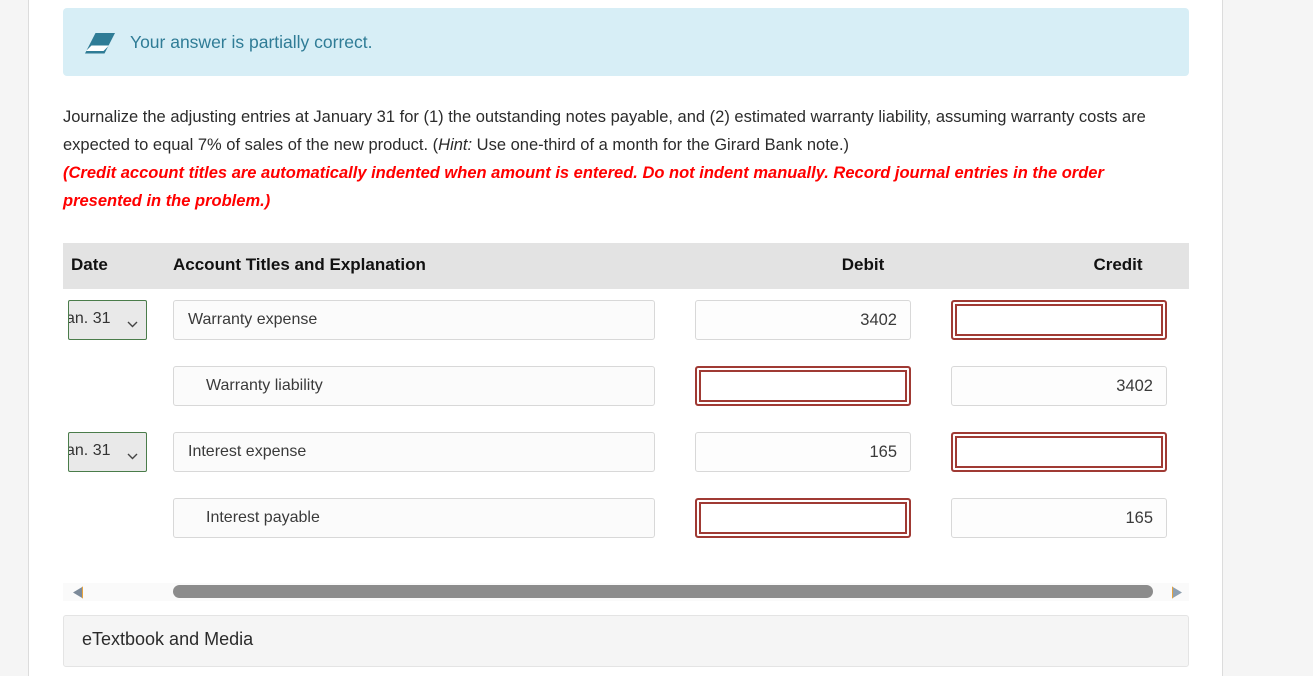 Image resolution: width=1313 pixels, height=676 pixels. What do you see at coordinates (803, 320) in the screenshot?
I see `debit-amount-input-row-1: 3402` at bounding box center [803, 320].